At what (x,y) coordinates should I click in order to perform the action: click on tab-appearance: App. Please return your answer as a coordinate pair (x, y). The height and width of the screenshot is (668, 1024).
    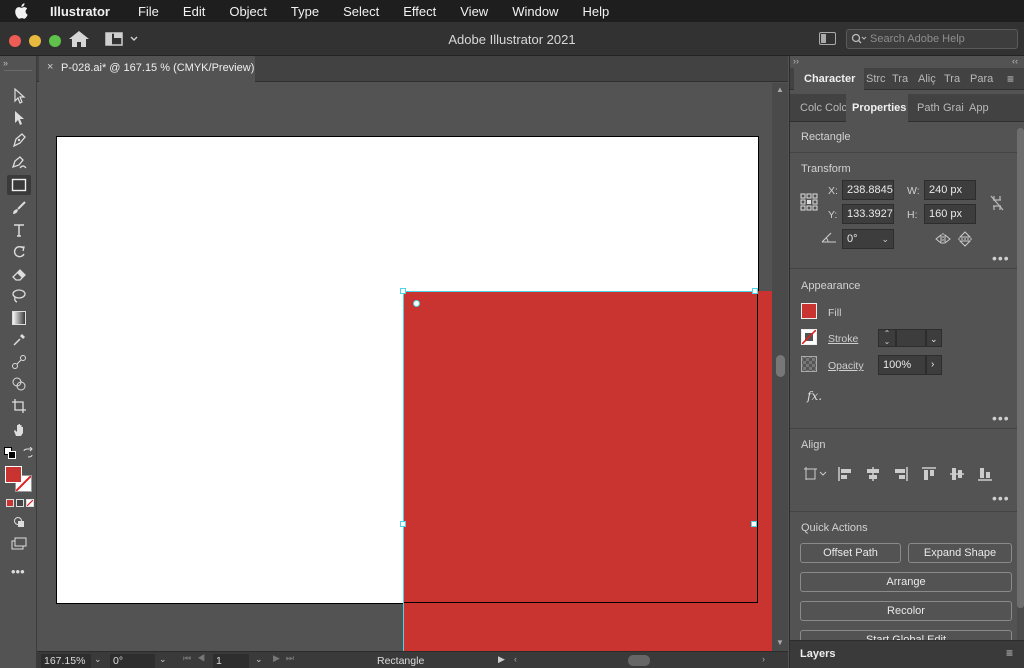
    Looking at the image, I should click on (980, 108).